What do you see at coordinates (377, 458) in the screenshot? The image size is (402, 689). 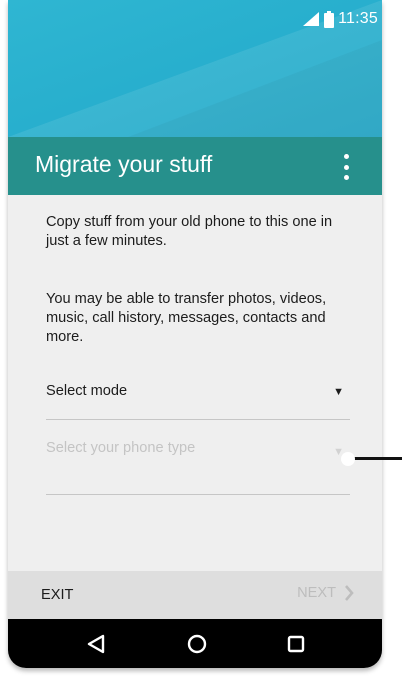 I see `callout-pointer-line` at bounding box center [377, 458].